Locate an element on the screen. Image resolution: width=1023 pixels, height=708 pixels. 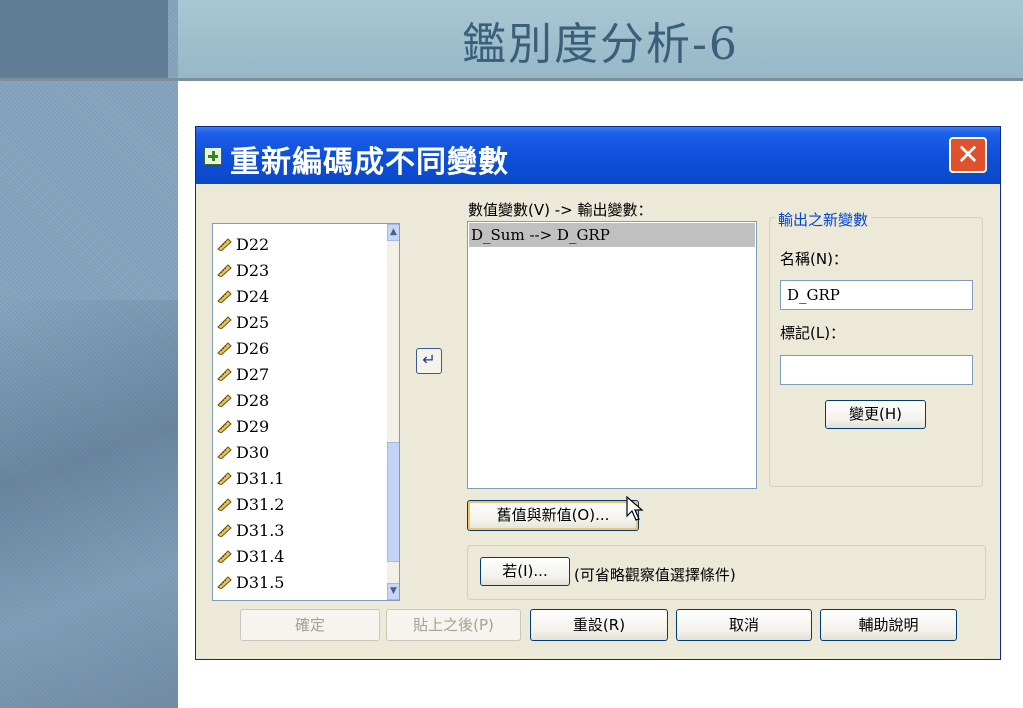
variable-list-item: D31.2 is located at coordinates (292, 505).